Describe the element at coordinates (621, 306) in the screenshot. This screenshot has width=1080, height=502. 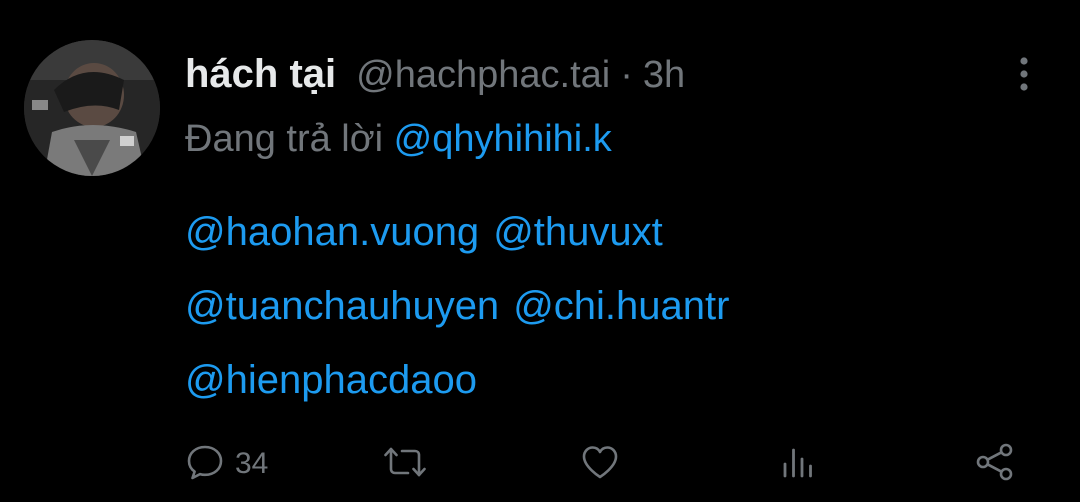
I see `mention-link: @chi.huantr` at that location.